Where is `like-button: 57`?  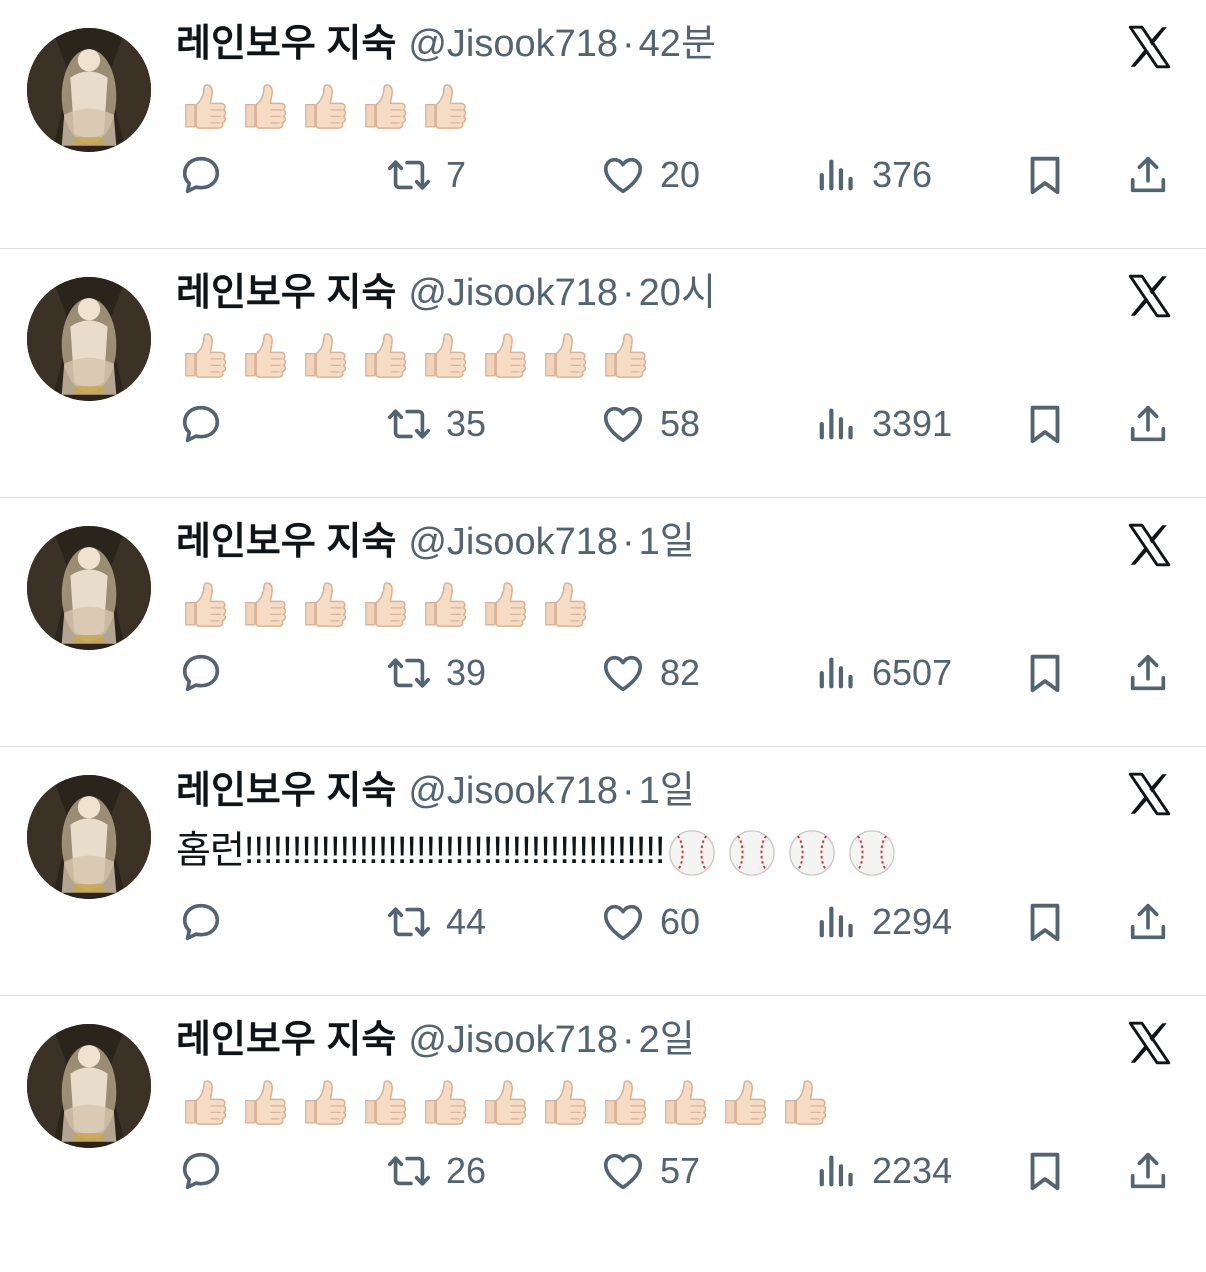
like-button: 57 is located at coordinates (650, 1171).